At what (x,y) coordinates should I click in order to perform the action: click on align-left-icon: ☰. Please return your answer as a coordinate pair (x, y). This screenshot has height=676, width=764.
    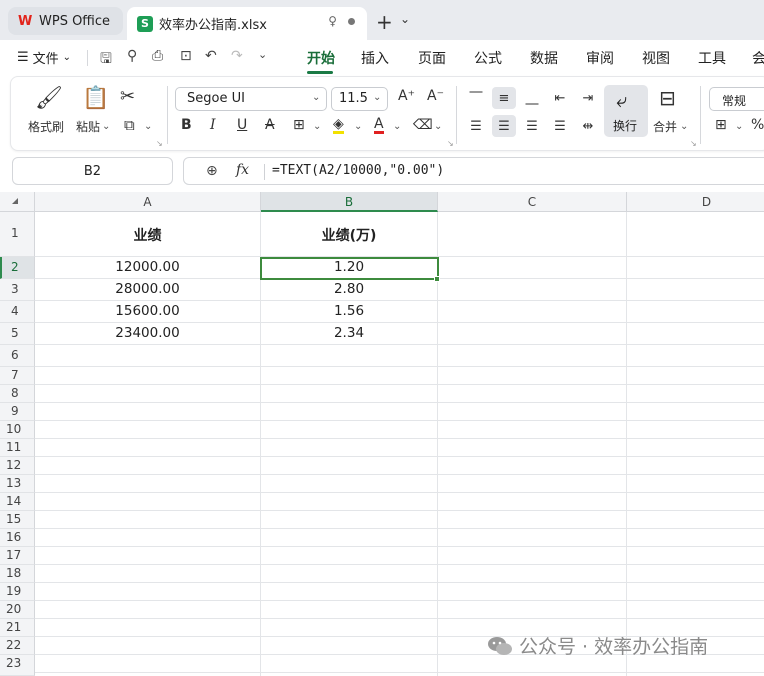
    Looking at the image, I should click on (476, 126).